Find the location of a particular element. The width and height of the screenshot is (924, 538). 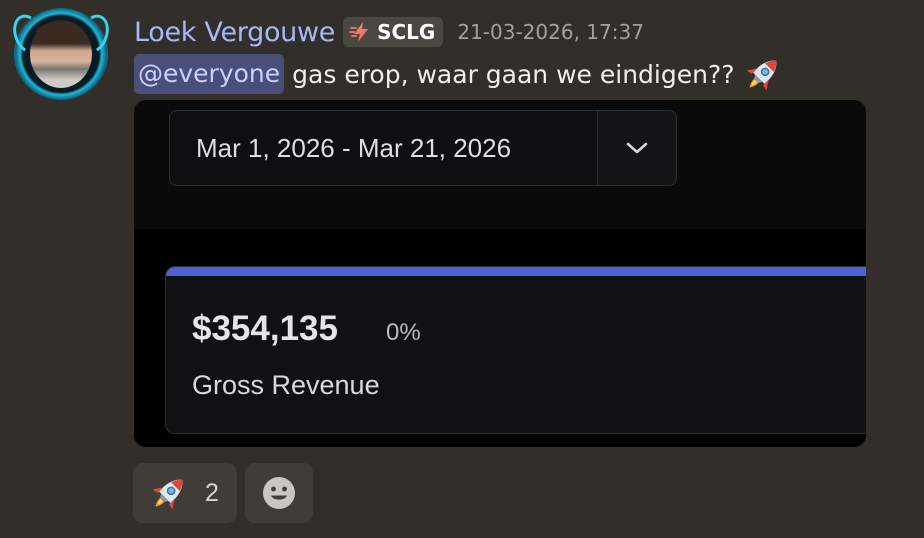

date-range-dropdown-button is located at coordinates (637, 148).